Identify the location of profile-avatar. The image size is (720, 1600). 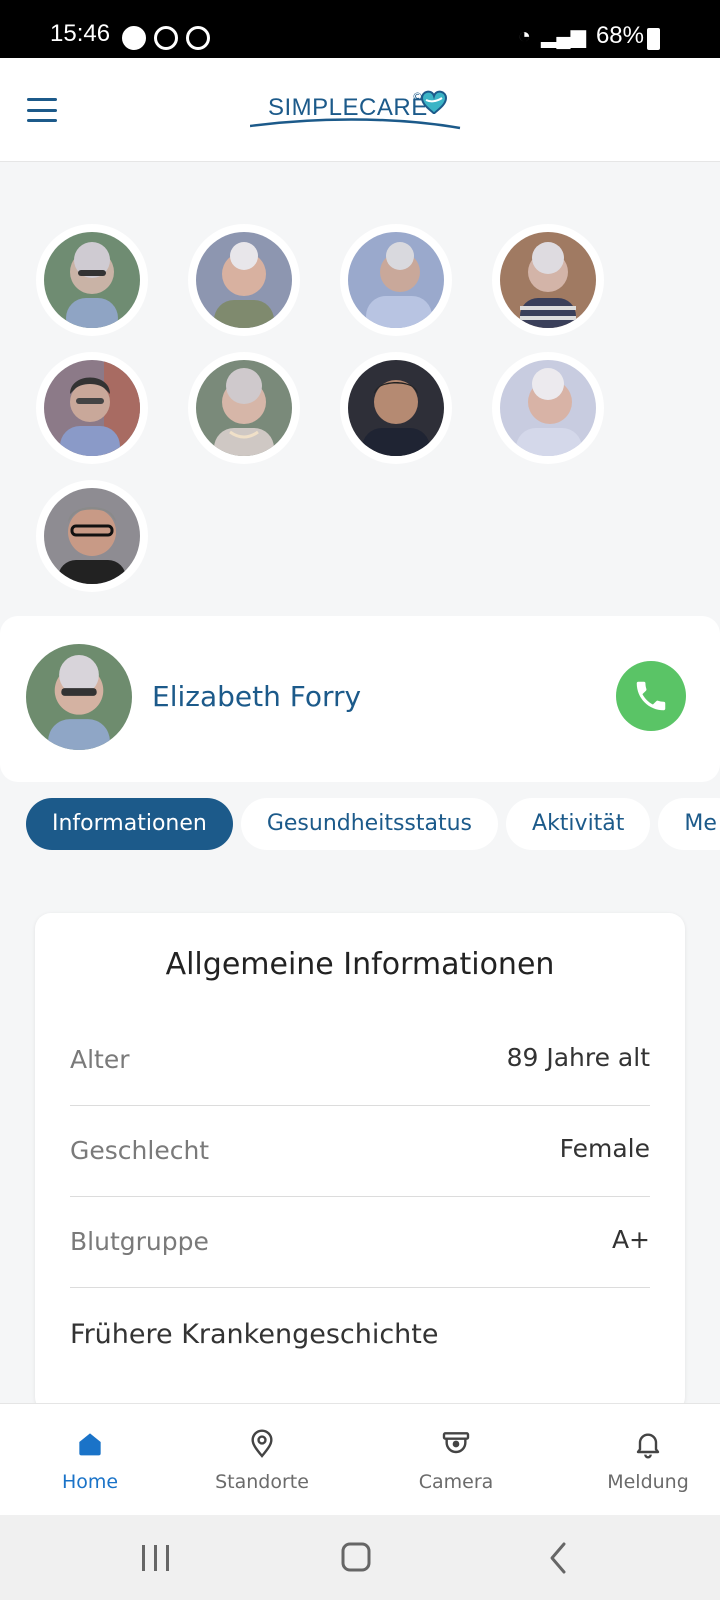
(79, 697).